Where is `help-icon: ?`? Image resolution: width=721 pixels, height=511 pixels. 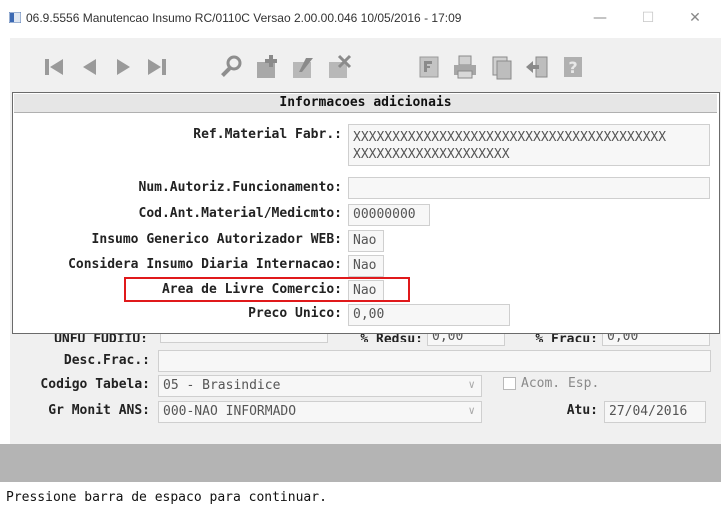
help-icon: ? is located at coordinates (573, 67).